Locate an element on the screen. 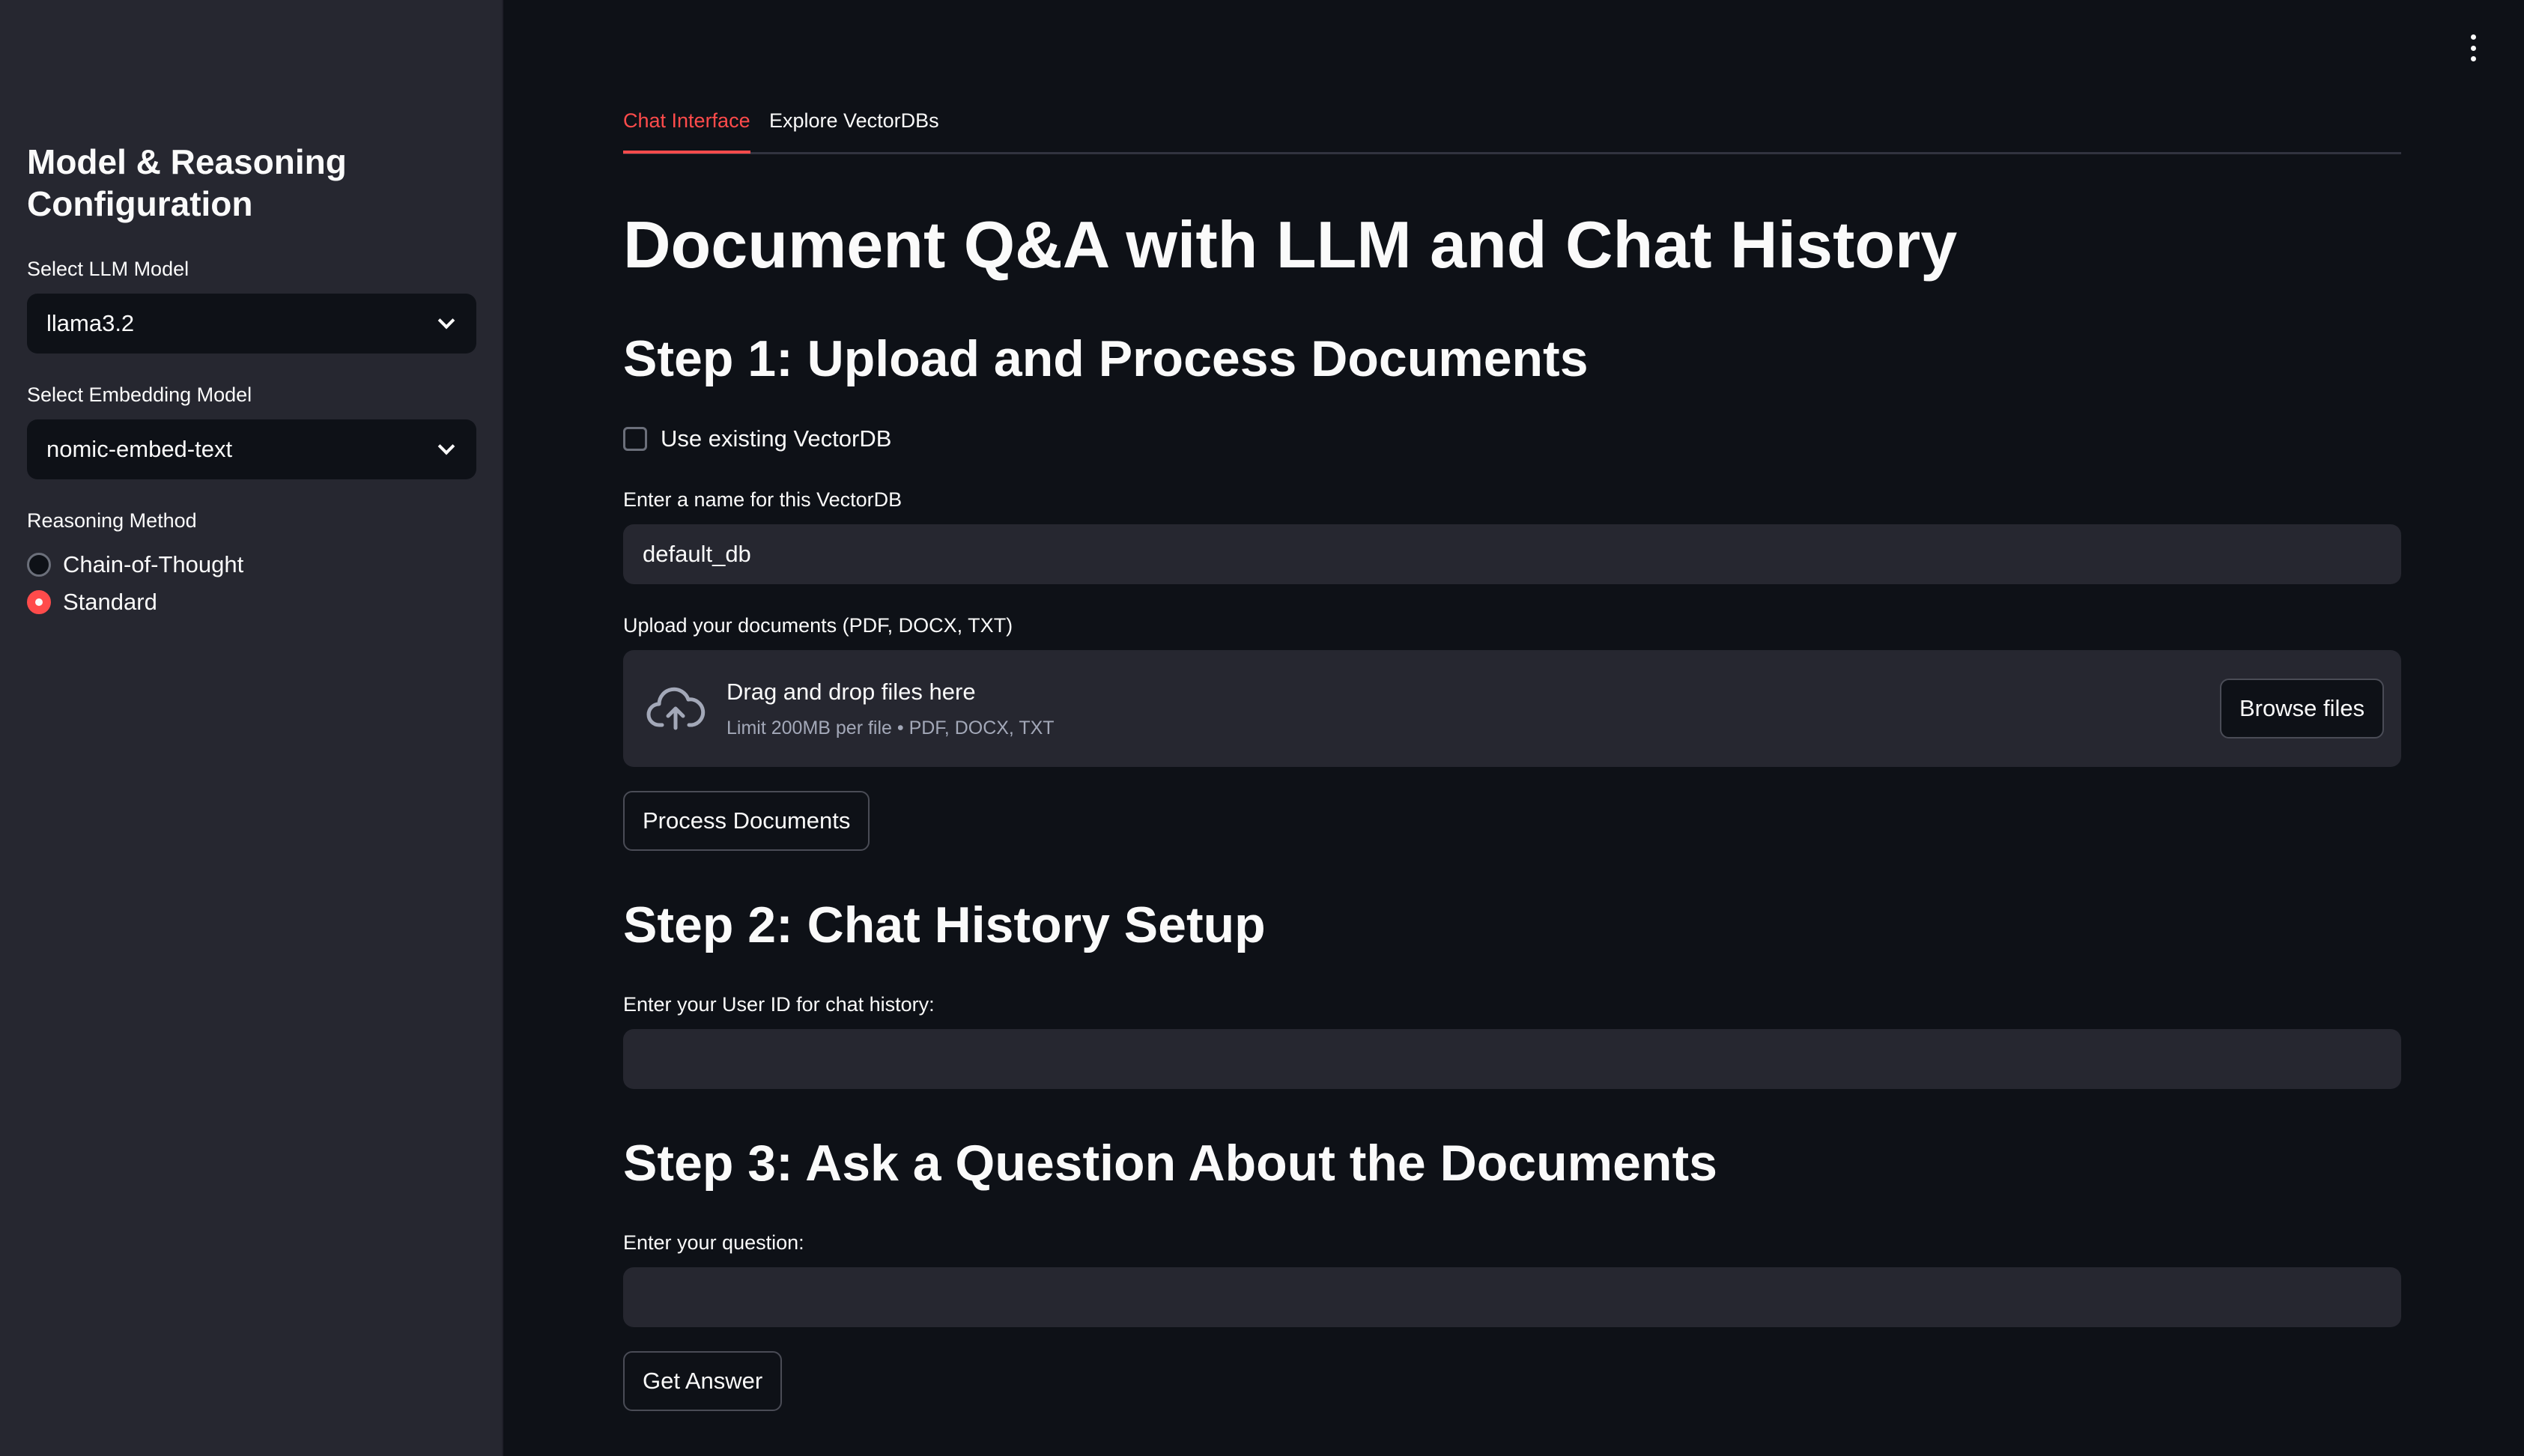 This screenshot has width=2524, height=1456. tab-explore-vectordbs: Explore VectorDBs is located at coordinates (854, 130).